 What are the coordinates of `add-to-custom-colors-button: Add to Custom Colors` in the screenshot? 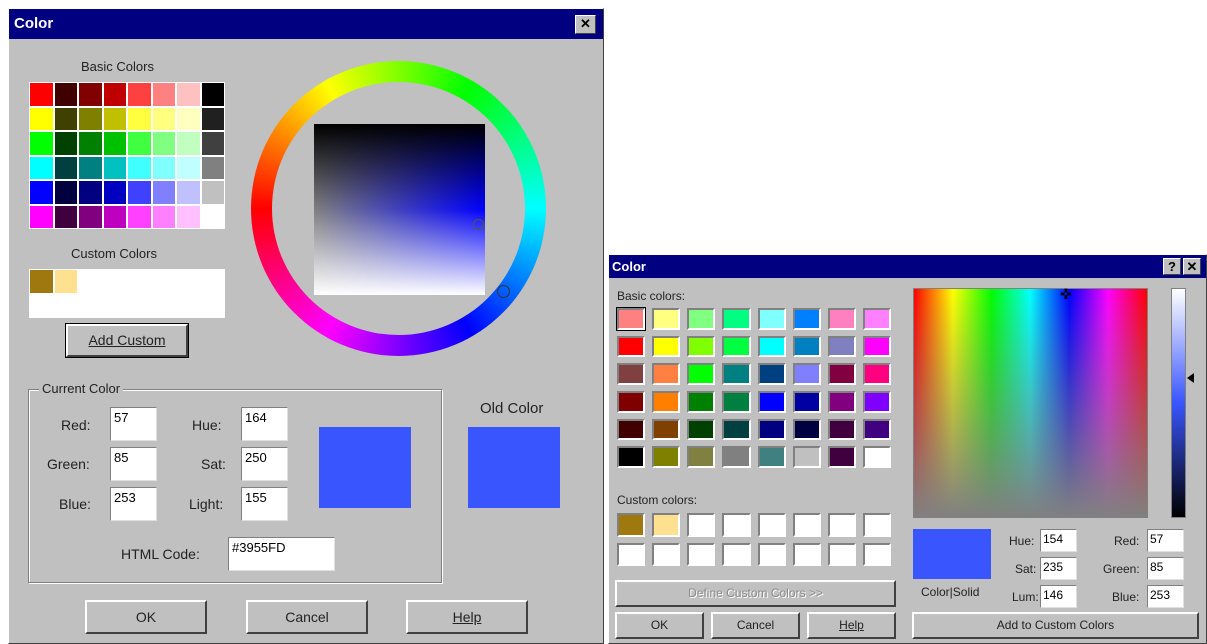 It's located at (1055, 625).